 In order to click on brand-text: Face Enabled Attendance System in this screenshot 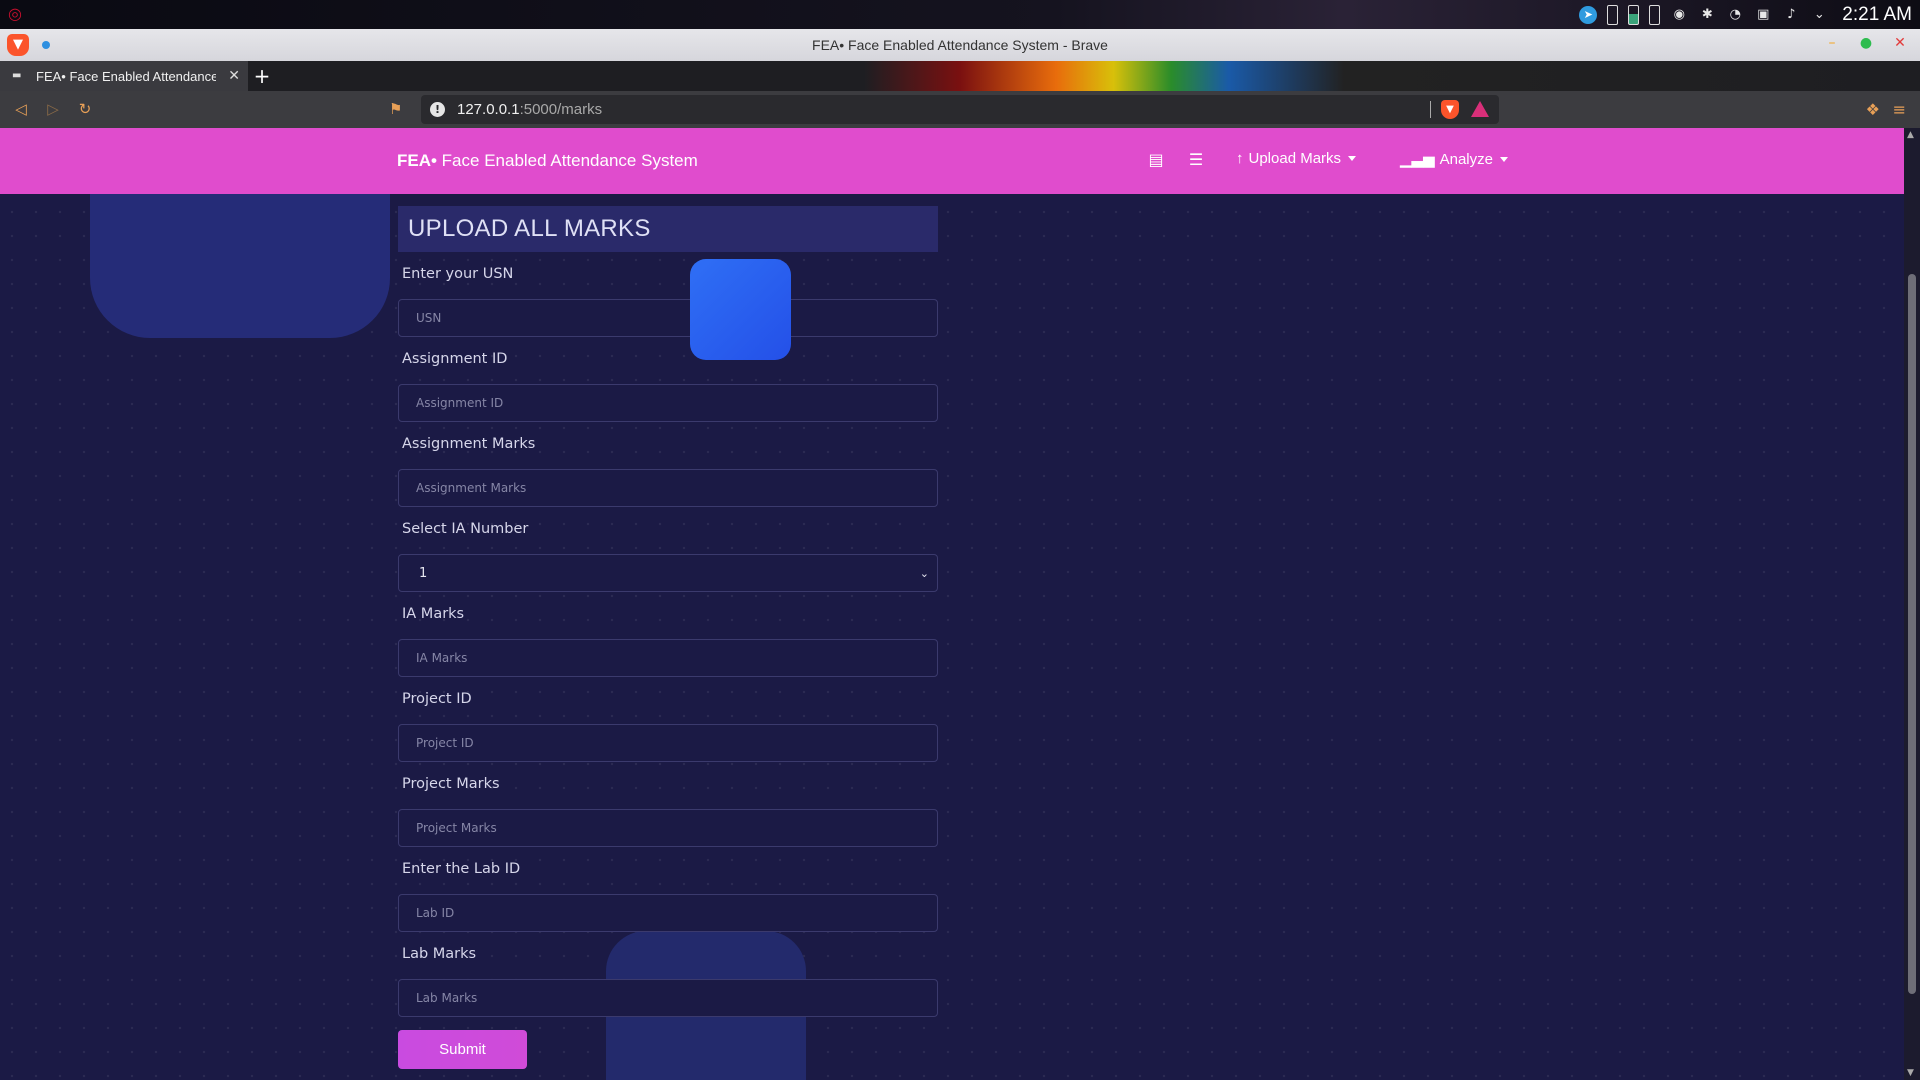, I will do `click(567, 160)`.